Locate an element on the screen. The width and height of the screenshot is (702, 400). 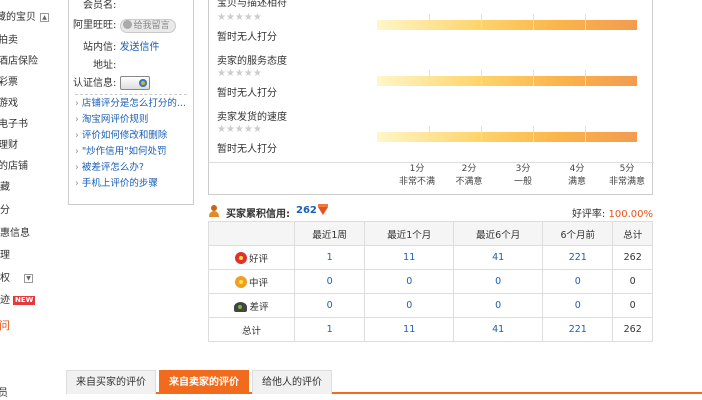
member-name-row: 会员名: is located at coordinates (99, 5).